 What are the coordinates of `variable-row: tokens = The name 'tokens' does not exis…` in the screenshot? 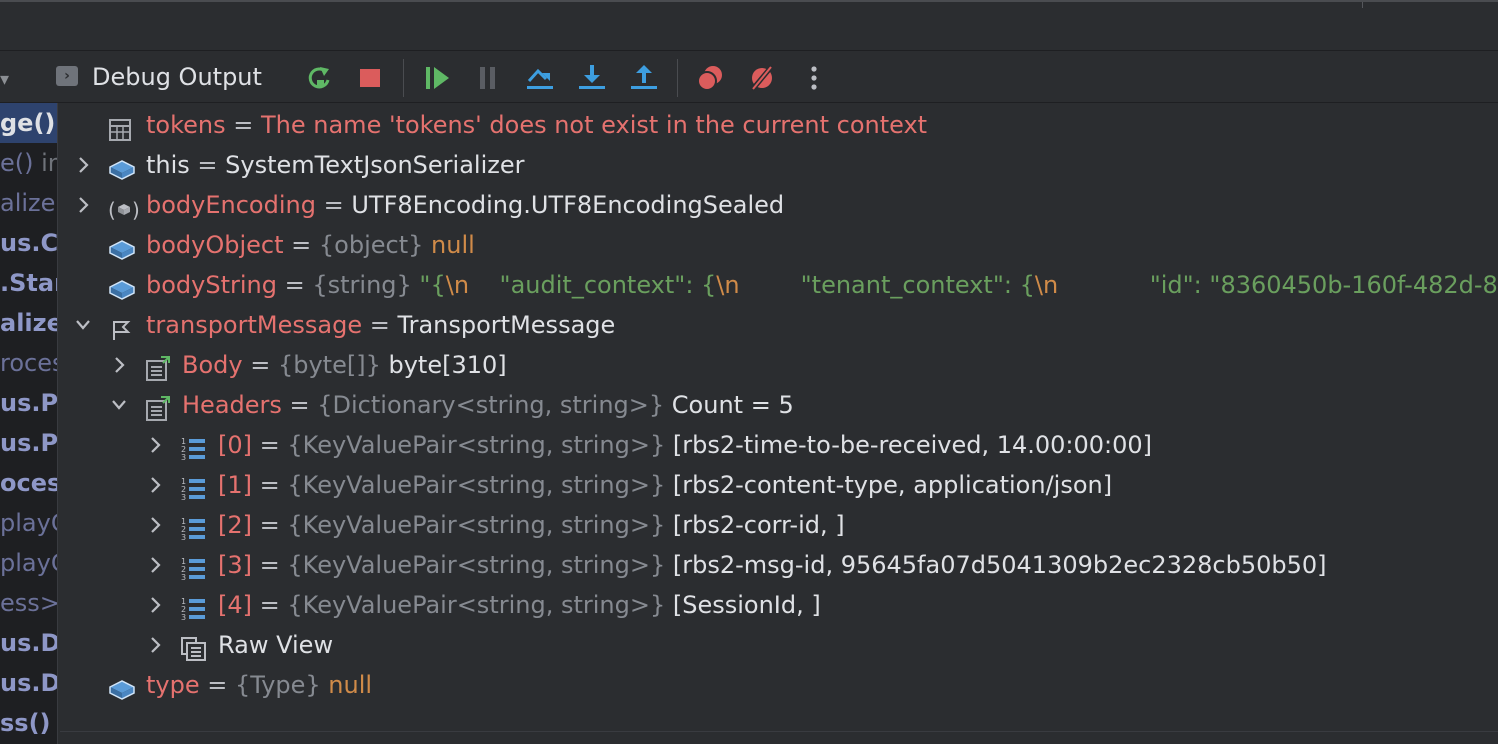 It's located at (779, 125).